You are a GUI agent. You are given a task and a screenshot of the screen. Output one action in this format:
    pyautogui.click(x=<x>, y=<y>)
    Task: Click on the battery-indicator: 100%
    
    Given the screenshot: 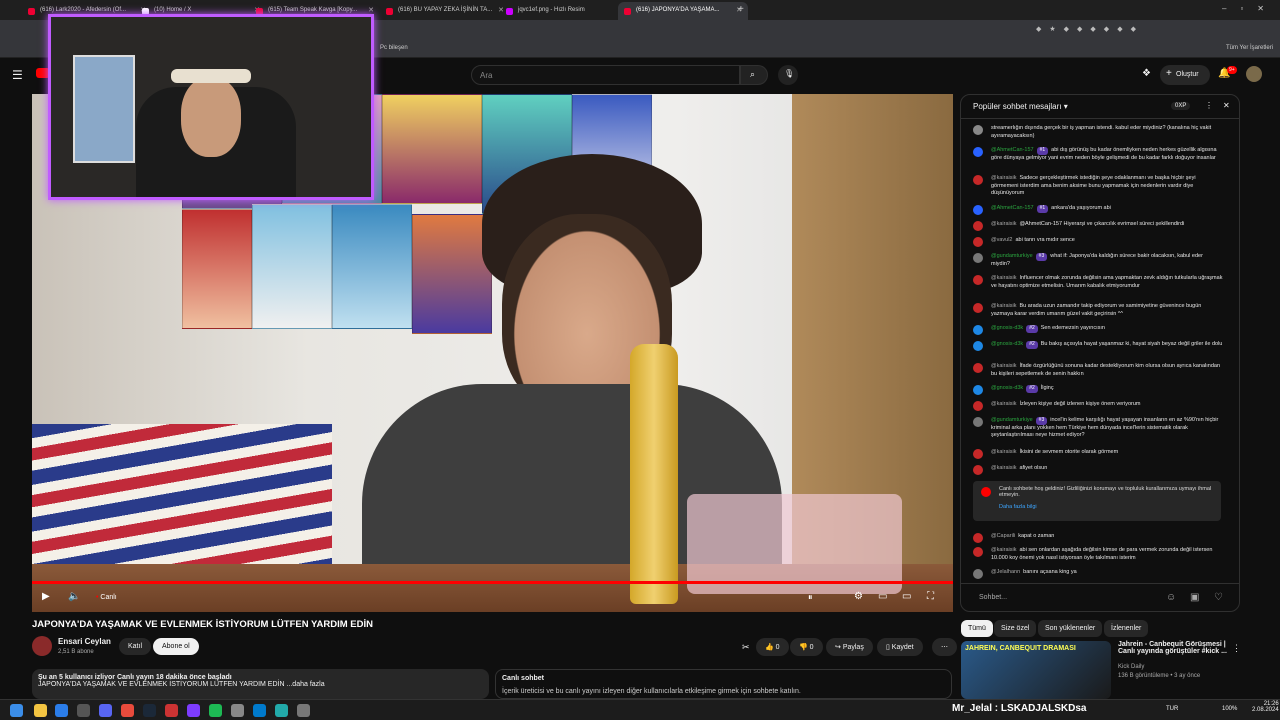 What is the action you would take?
    pyautogui.click(x=1229, y=709)
    